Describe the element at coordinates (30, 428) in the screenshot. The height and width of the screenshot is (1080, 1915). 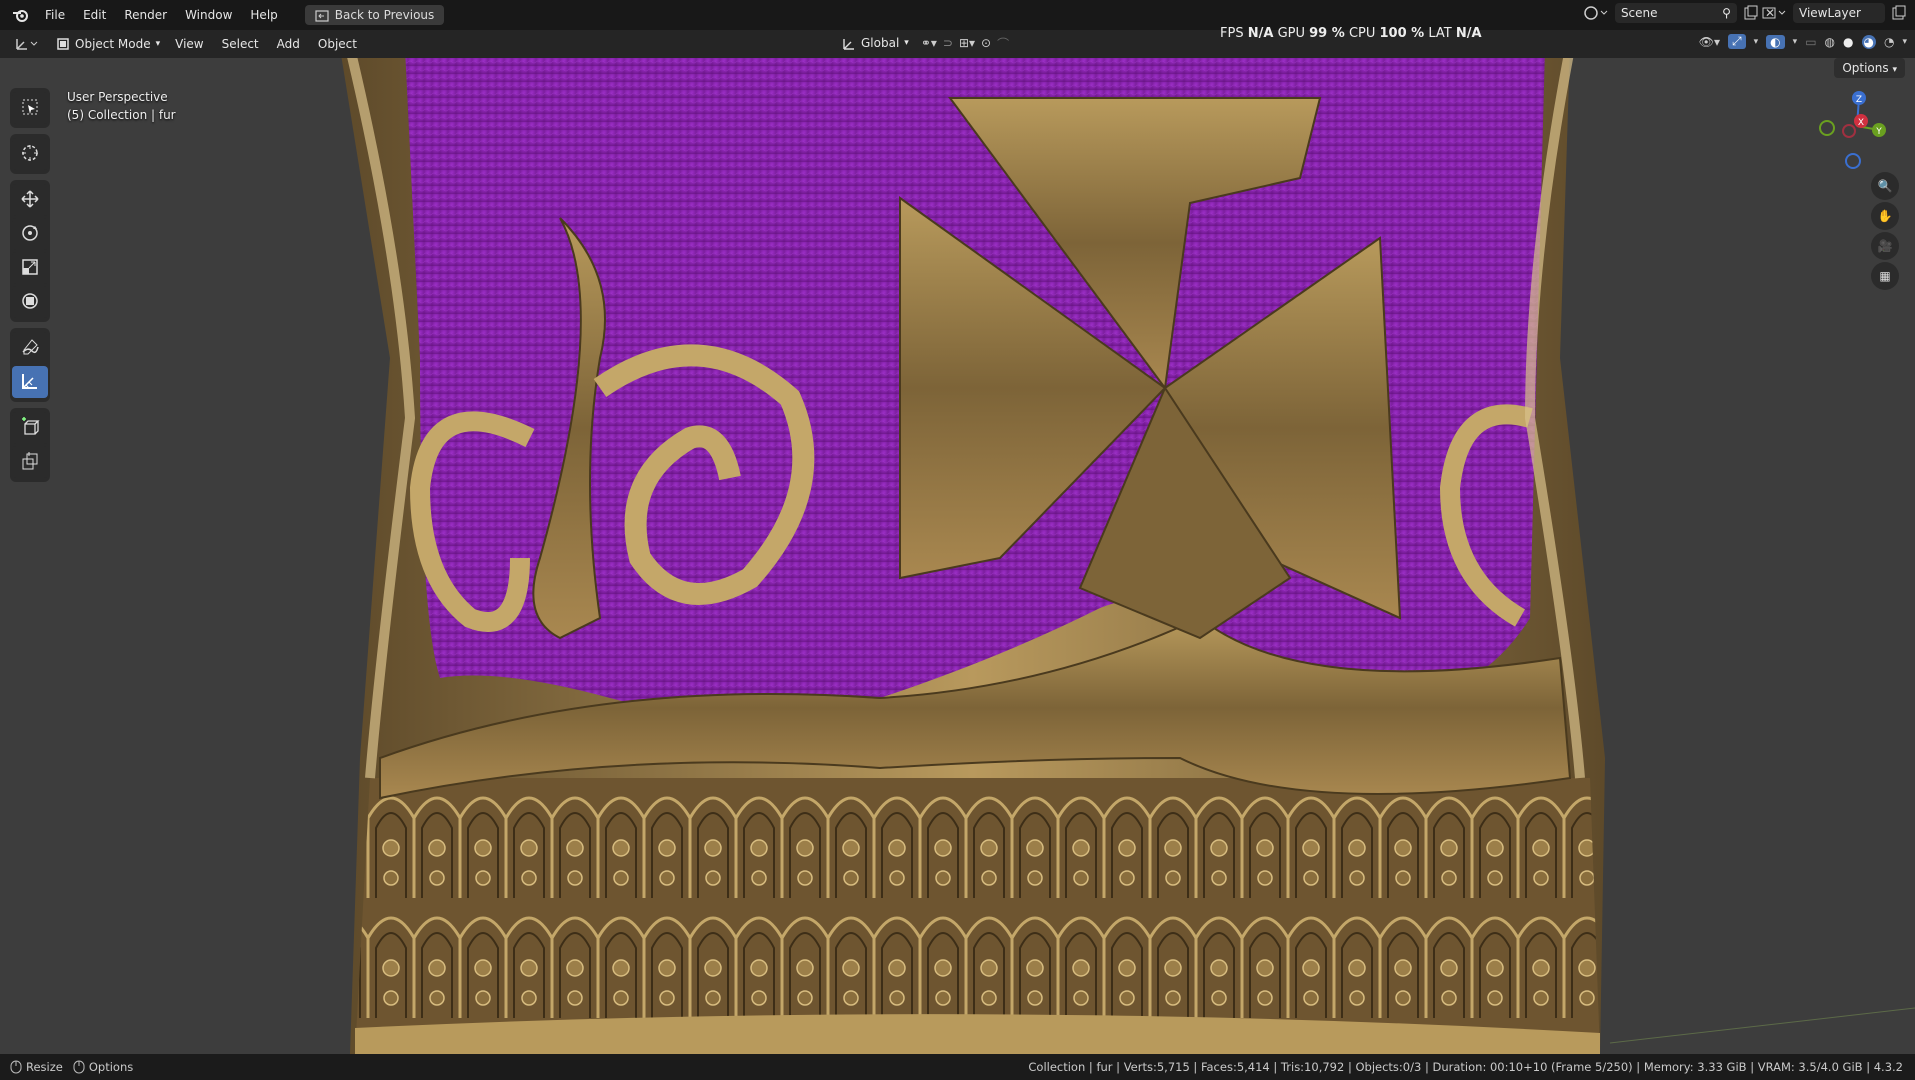
I see `add-cube-tool` at that location.